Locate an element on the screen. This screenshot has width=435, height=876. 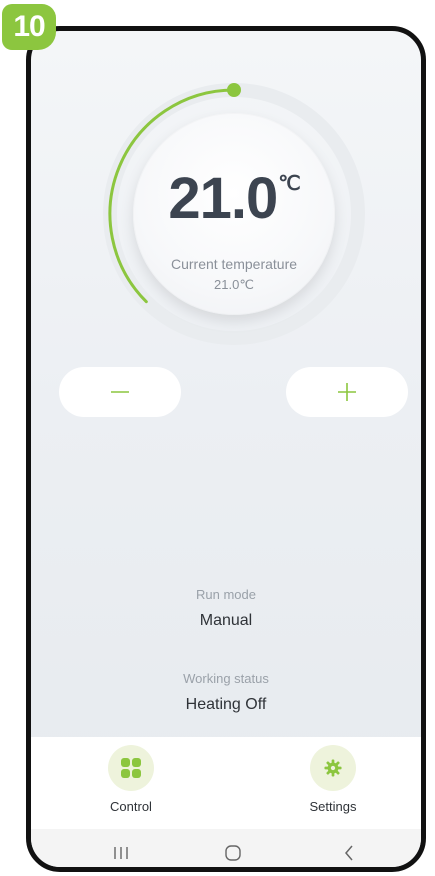
current-temperature-value: 21.0℃ is located at coordinates (234, 284).